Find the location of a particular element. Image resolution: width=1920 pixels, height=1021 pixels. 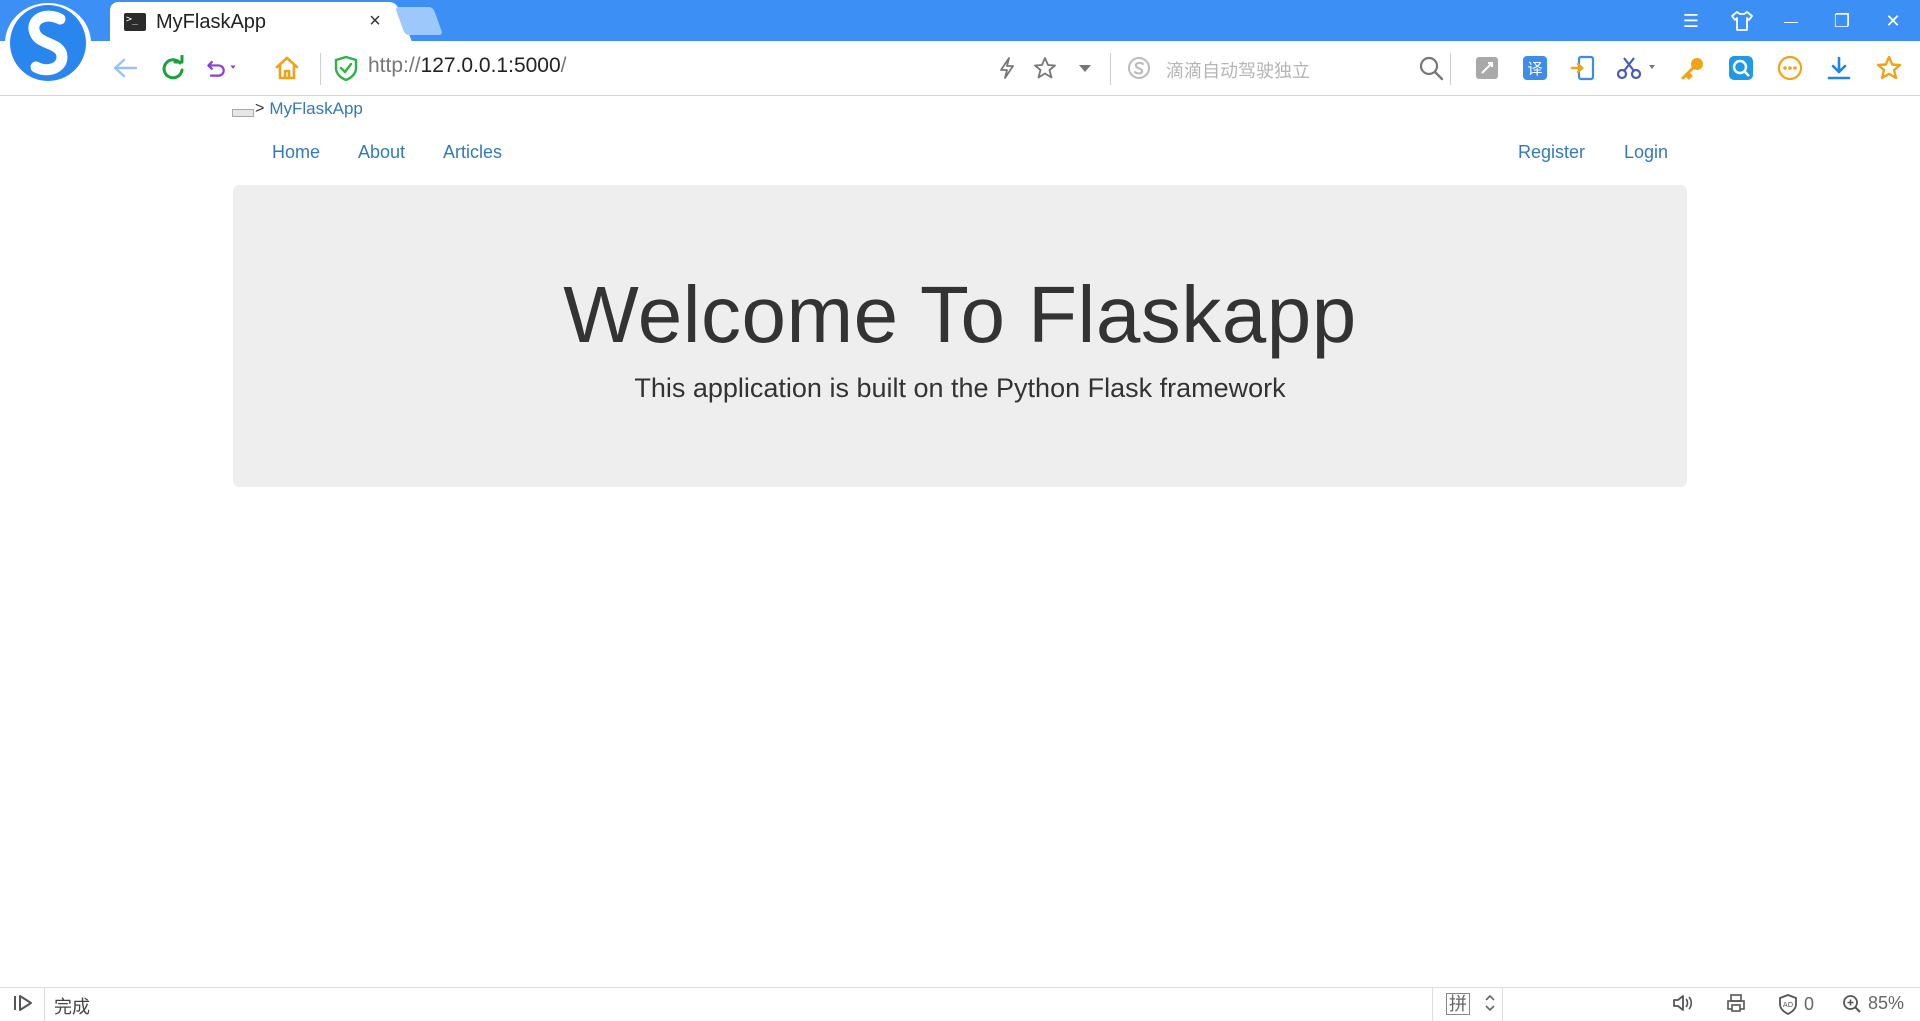

nav-about-link: About is located at coordinates (381, 152).